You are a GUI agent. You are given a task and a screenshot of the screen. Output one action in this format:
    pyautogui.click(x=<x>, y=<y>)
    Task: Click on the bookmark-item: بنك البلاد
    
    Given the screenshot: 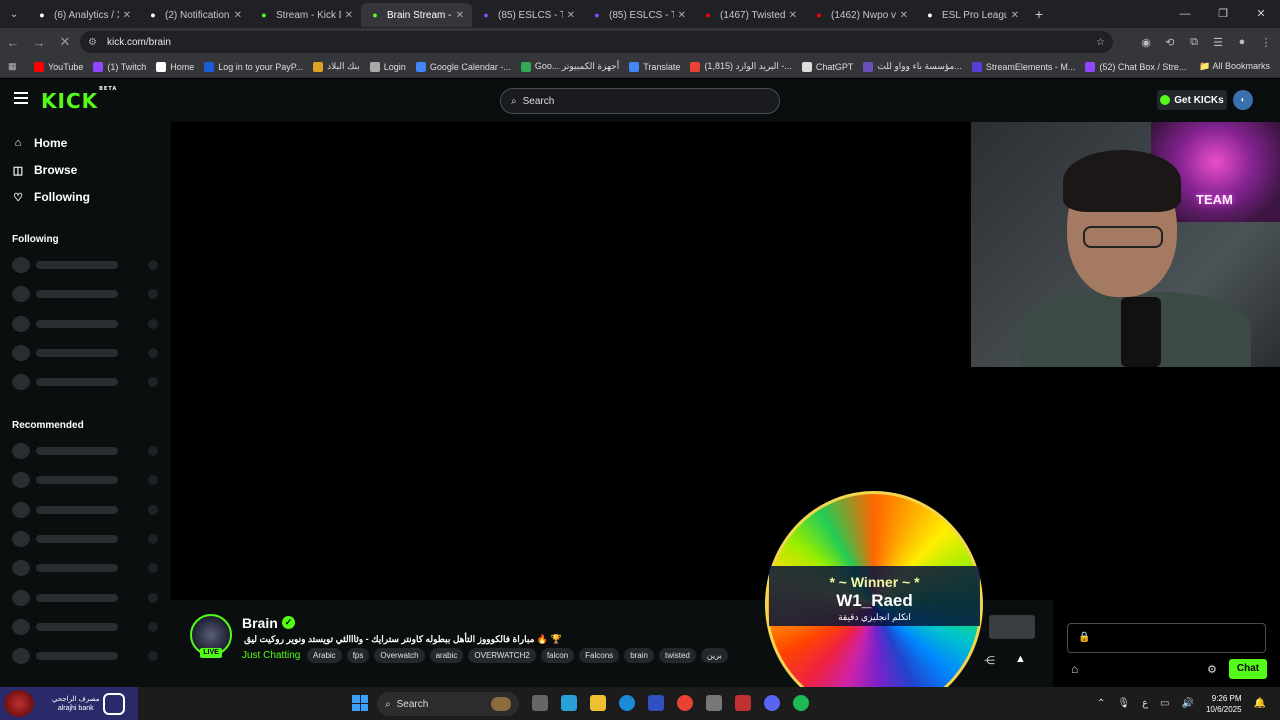 What is the action you would take?
    pyautogui.click(x=336, y=66)
    